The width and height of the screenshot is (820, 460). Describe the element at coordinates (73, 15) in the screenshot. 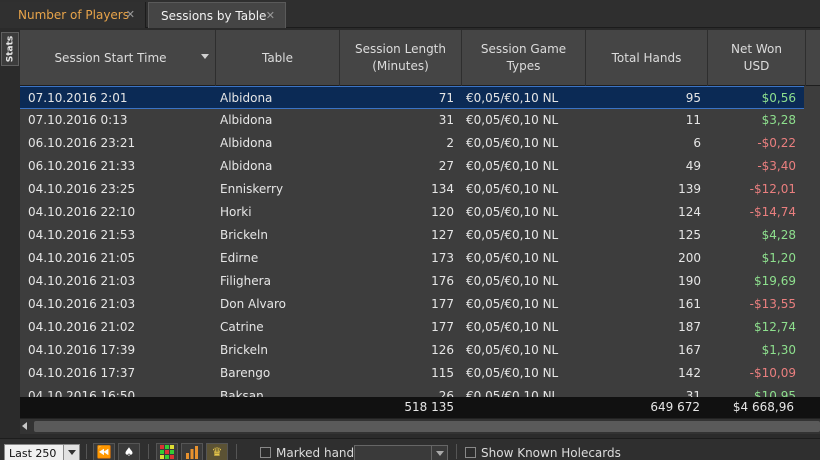

I see `tab-number-of-players: Number of Players ✕` at that location.